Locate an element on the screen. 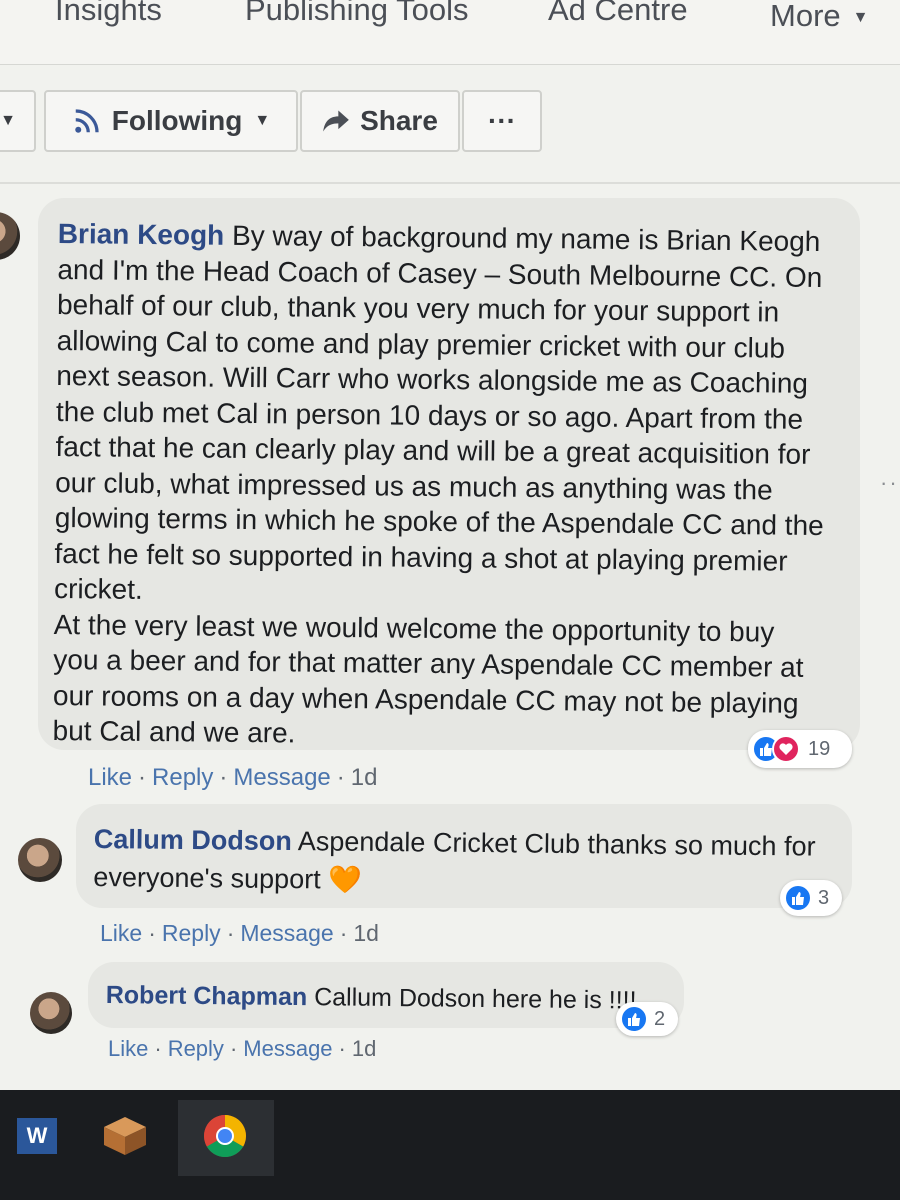  chrome-icon is located at coordinates (225, 1136).